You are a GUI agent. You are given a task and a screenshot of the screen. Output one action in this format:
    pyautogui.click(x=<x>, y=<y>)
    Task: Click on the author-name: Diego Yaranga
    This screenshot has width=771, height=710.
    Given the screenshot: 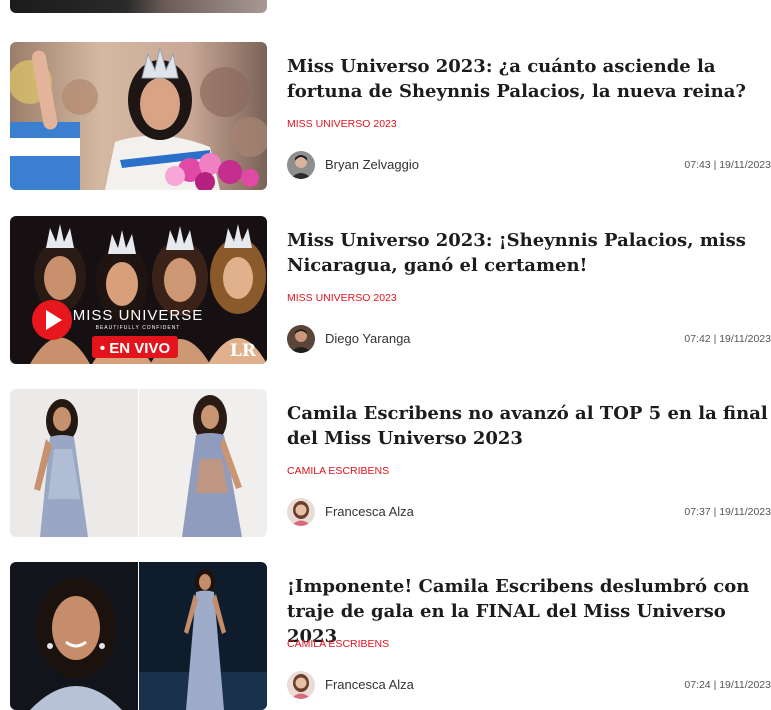 What is the action you would take?
    pyautogui.click(x=368, y=338)
    